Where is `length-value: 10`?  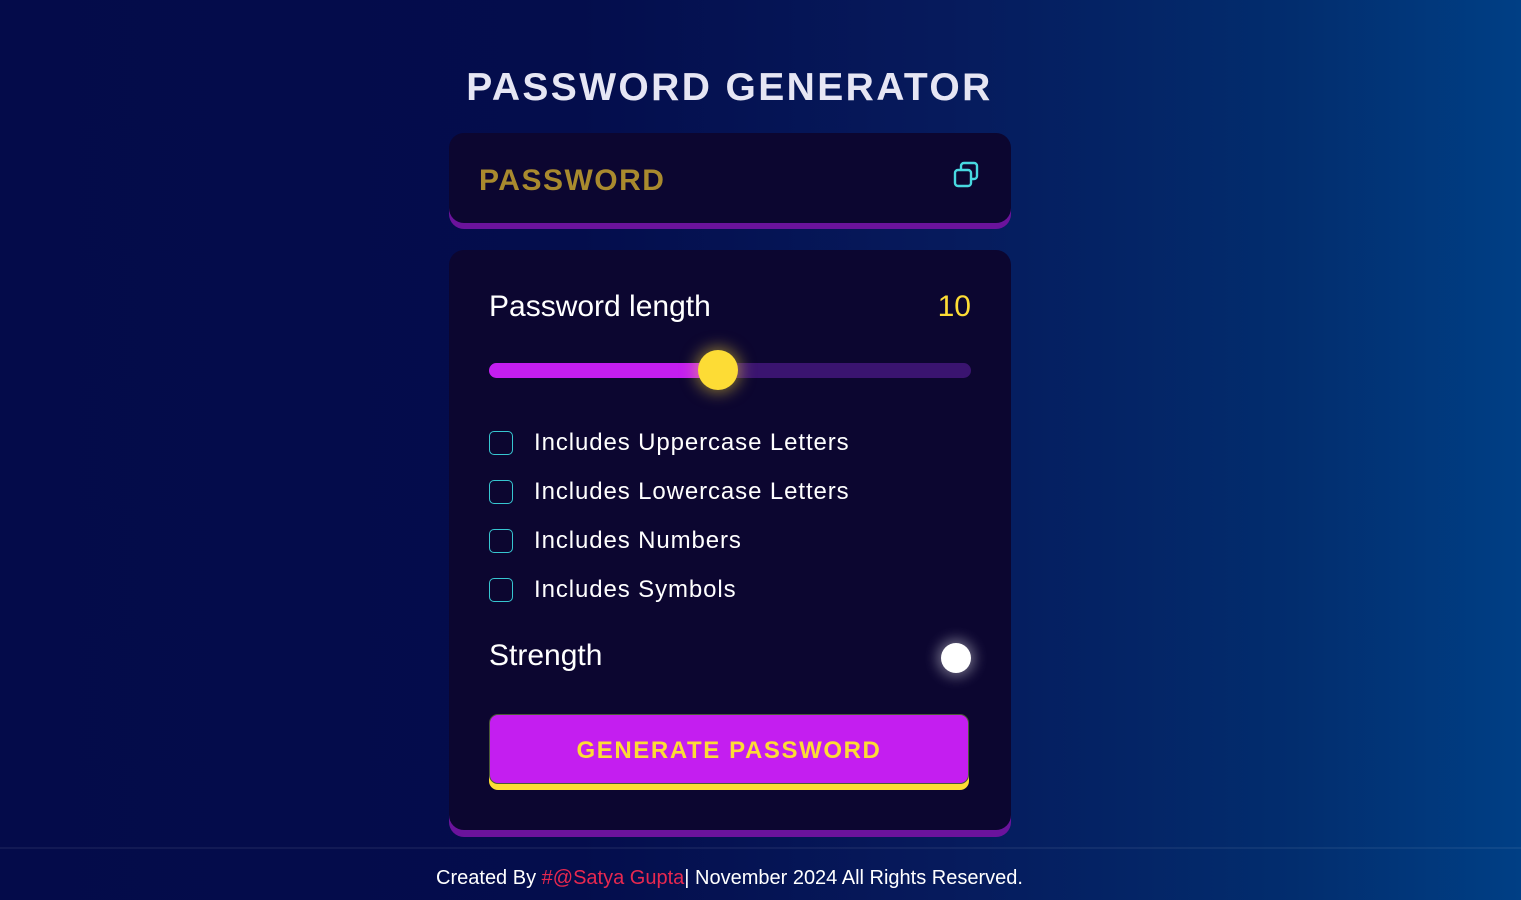
length-value: 10 is located at coordinates (954, 306).